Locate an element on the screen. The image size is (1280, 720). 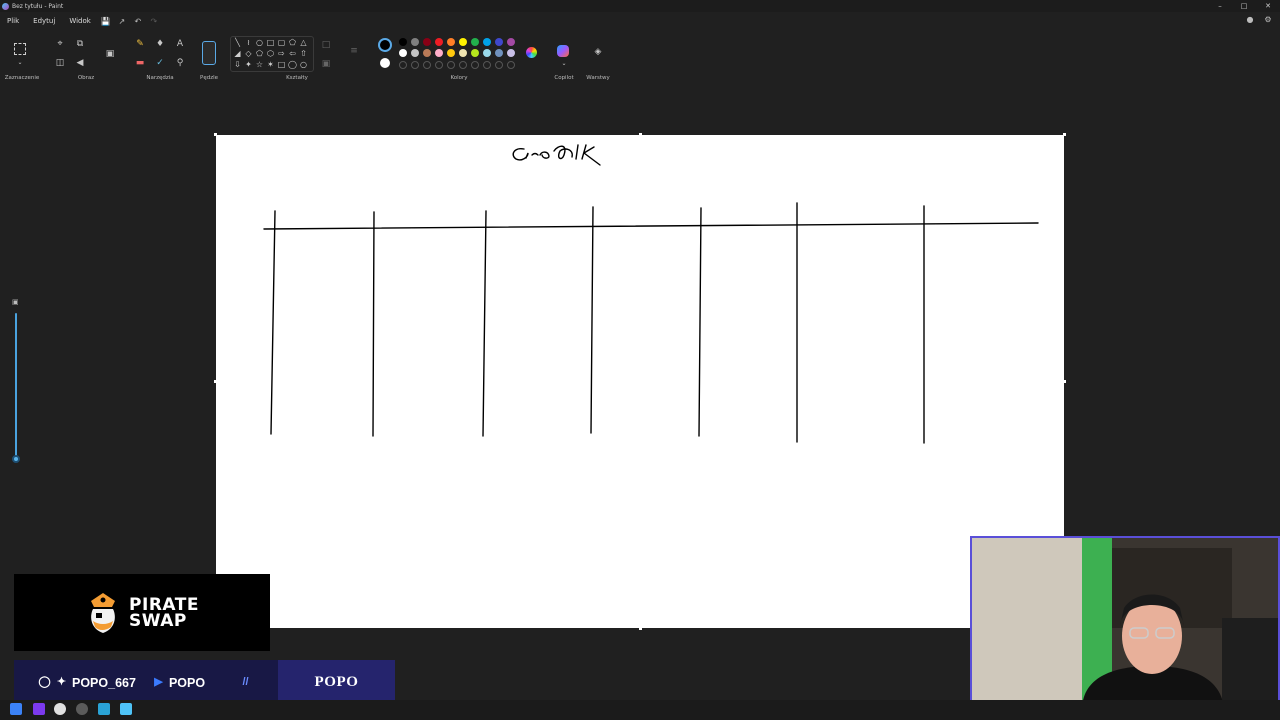
fill-style-icon: ▣ is located at coordinates (326, 64).